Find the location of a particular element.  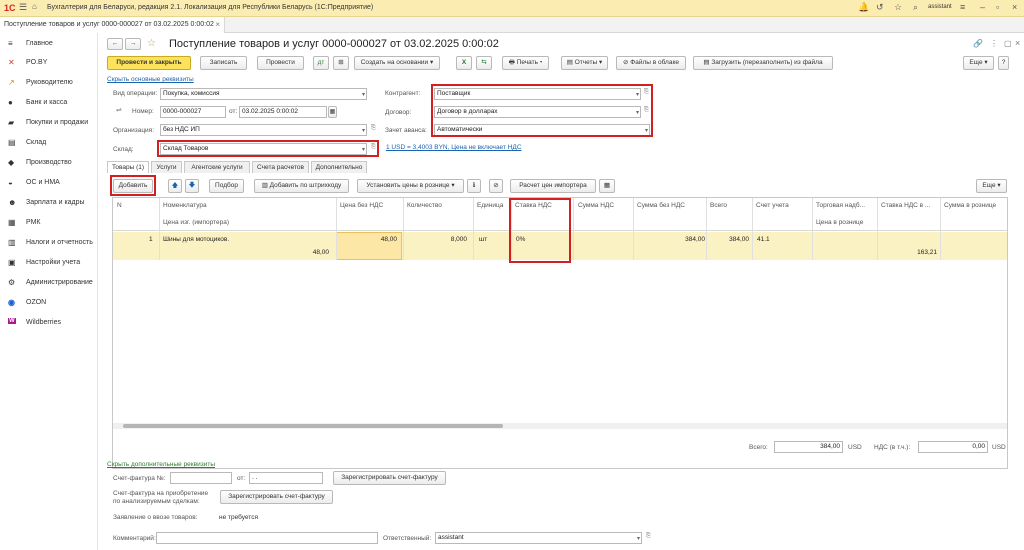

restore-icon: ▢ is located at coordinates (1008, 43).